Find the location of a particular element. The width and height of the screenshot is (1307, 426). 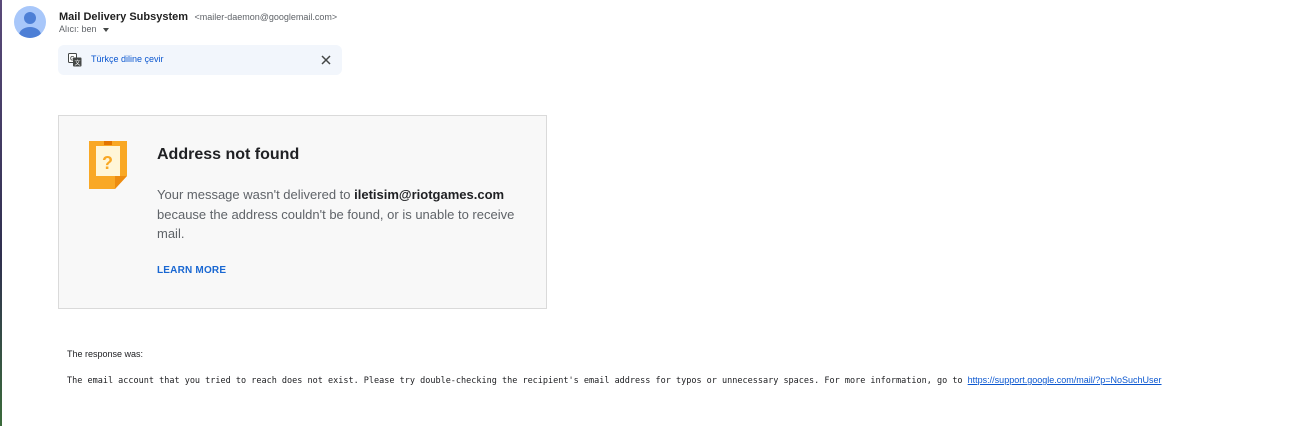

svg-text: 文 is located at coordinates (78, 63).